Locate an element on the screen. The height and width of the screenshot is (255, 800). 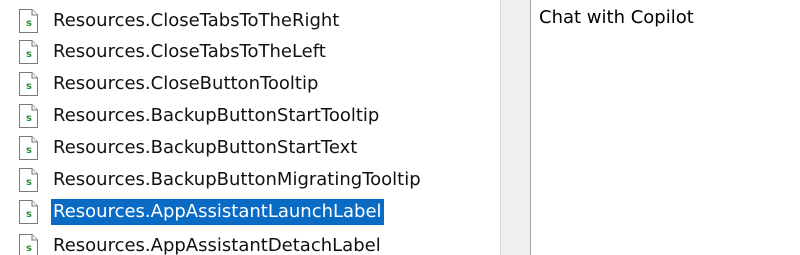
pane-splitter is located at coordinates (515, 127).